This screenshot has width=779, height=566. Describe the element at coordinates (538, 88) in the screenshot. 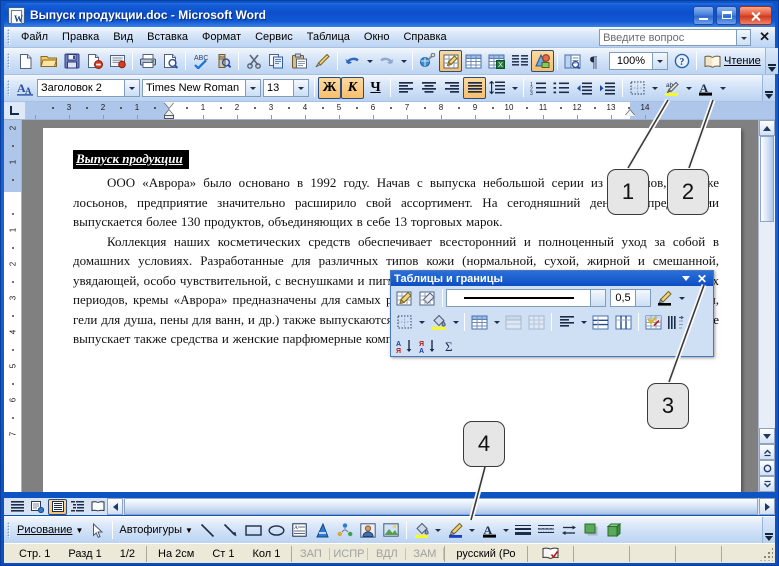

I see `numbered-list-icon: 123` at that location.